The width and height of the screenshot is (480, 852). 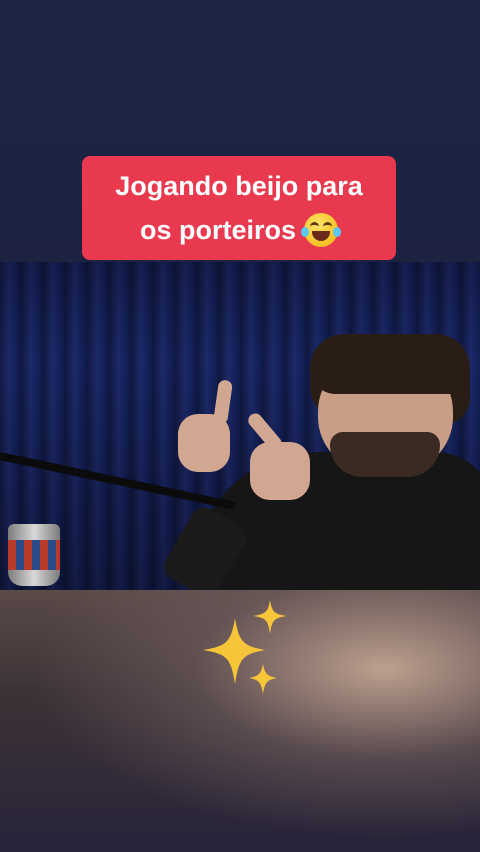 I want to click on person-hair-top, so click(x=390, y=364).